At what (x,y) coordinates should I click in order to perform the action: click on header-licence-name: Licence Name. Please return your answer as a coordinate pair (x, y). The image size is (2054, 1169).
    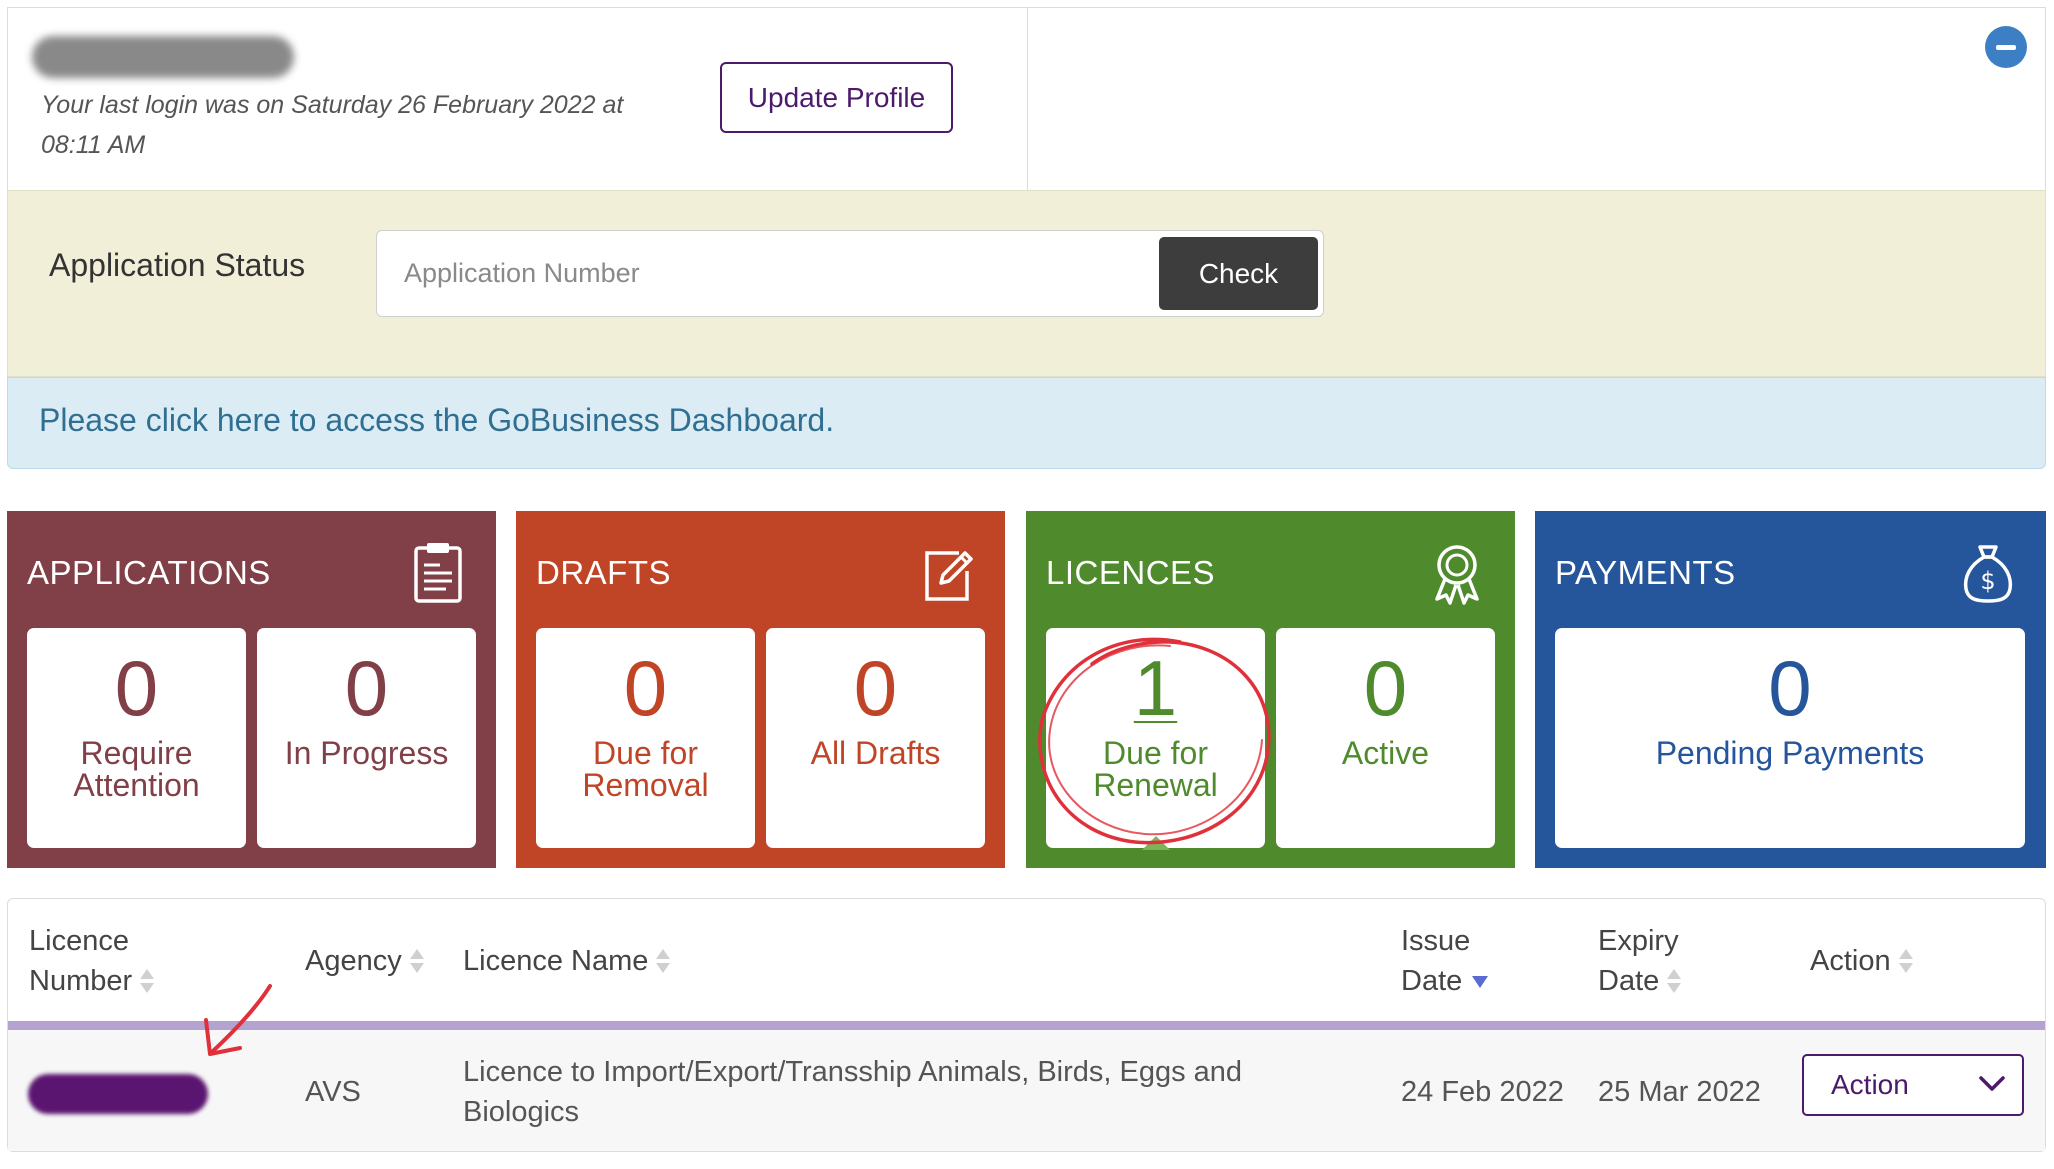
    Looking at the image, I should click on (567, 961).